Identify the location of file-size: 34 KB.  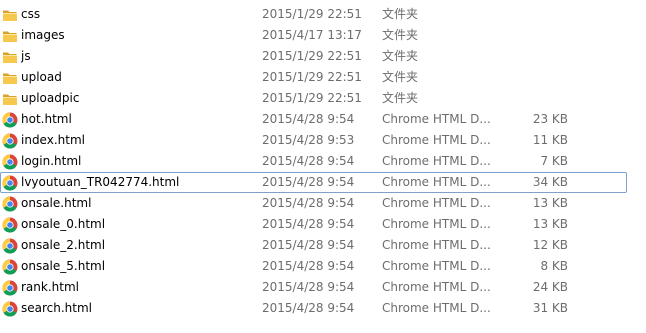
(550, 182).